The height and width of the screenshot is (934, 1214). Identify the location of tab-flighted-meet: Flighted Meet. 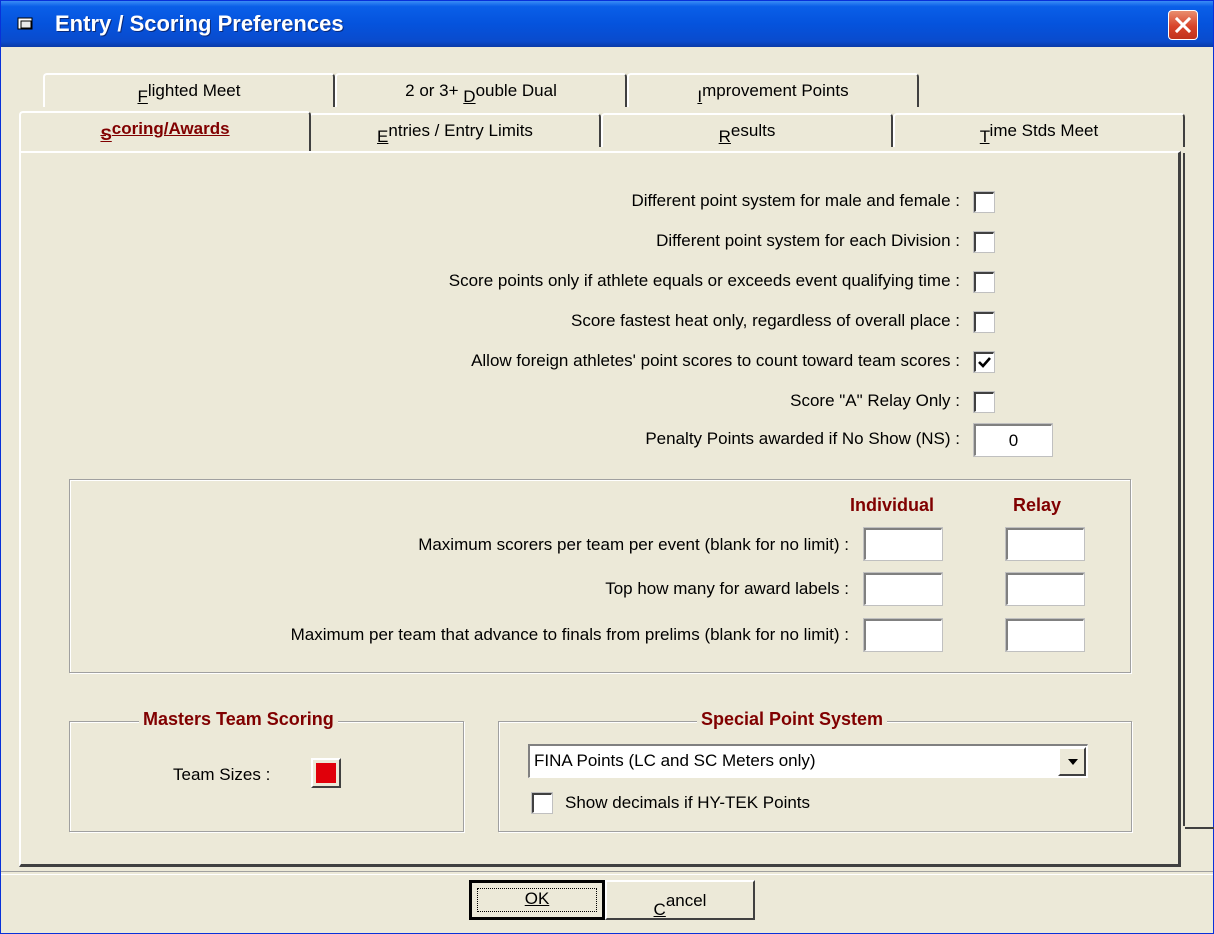
(189, 90).